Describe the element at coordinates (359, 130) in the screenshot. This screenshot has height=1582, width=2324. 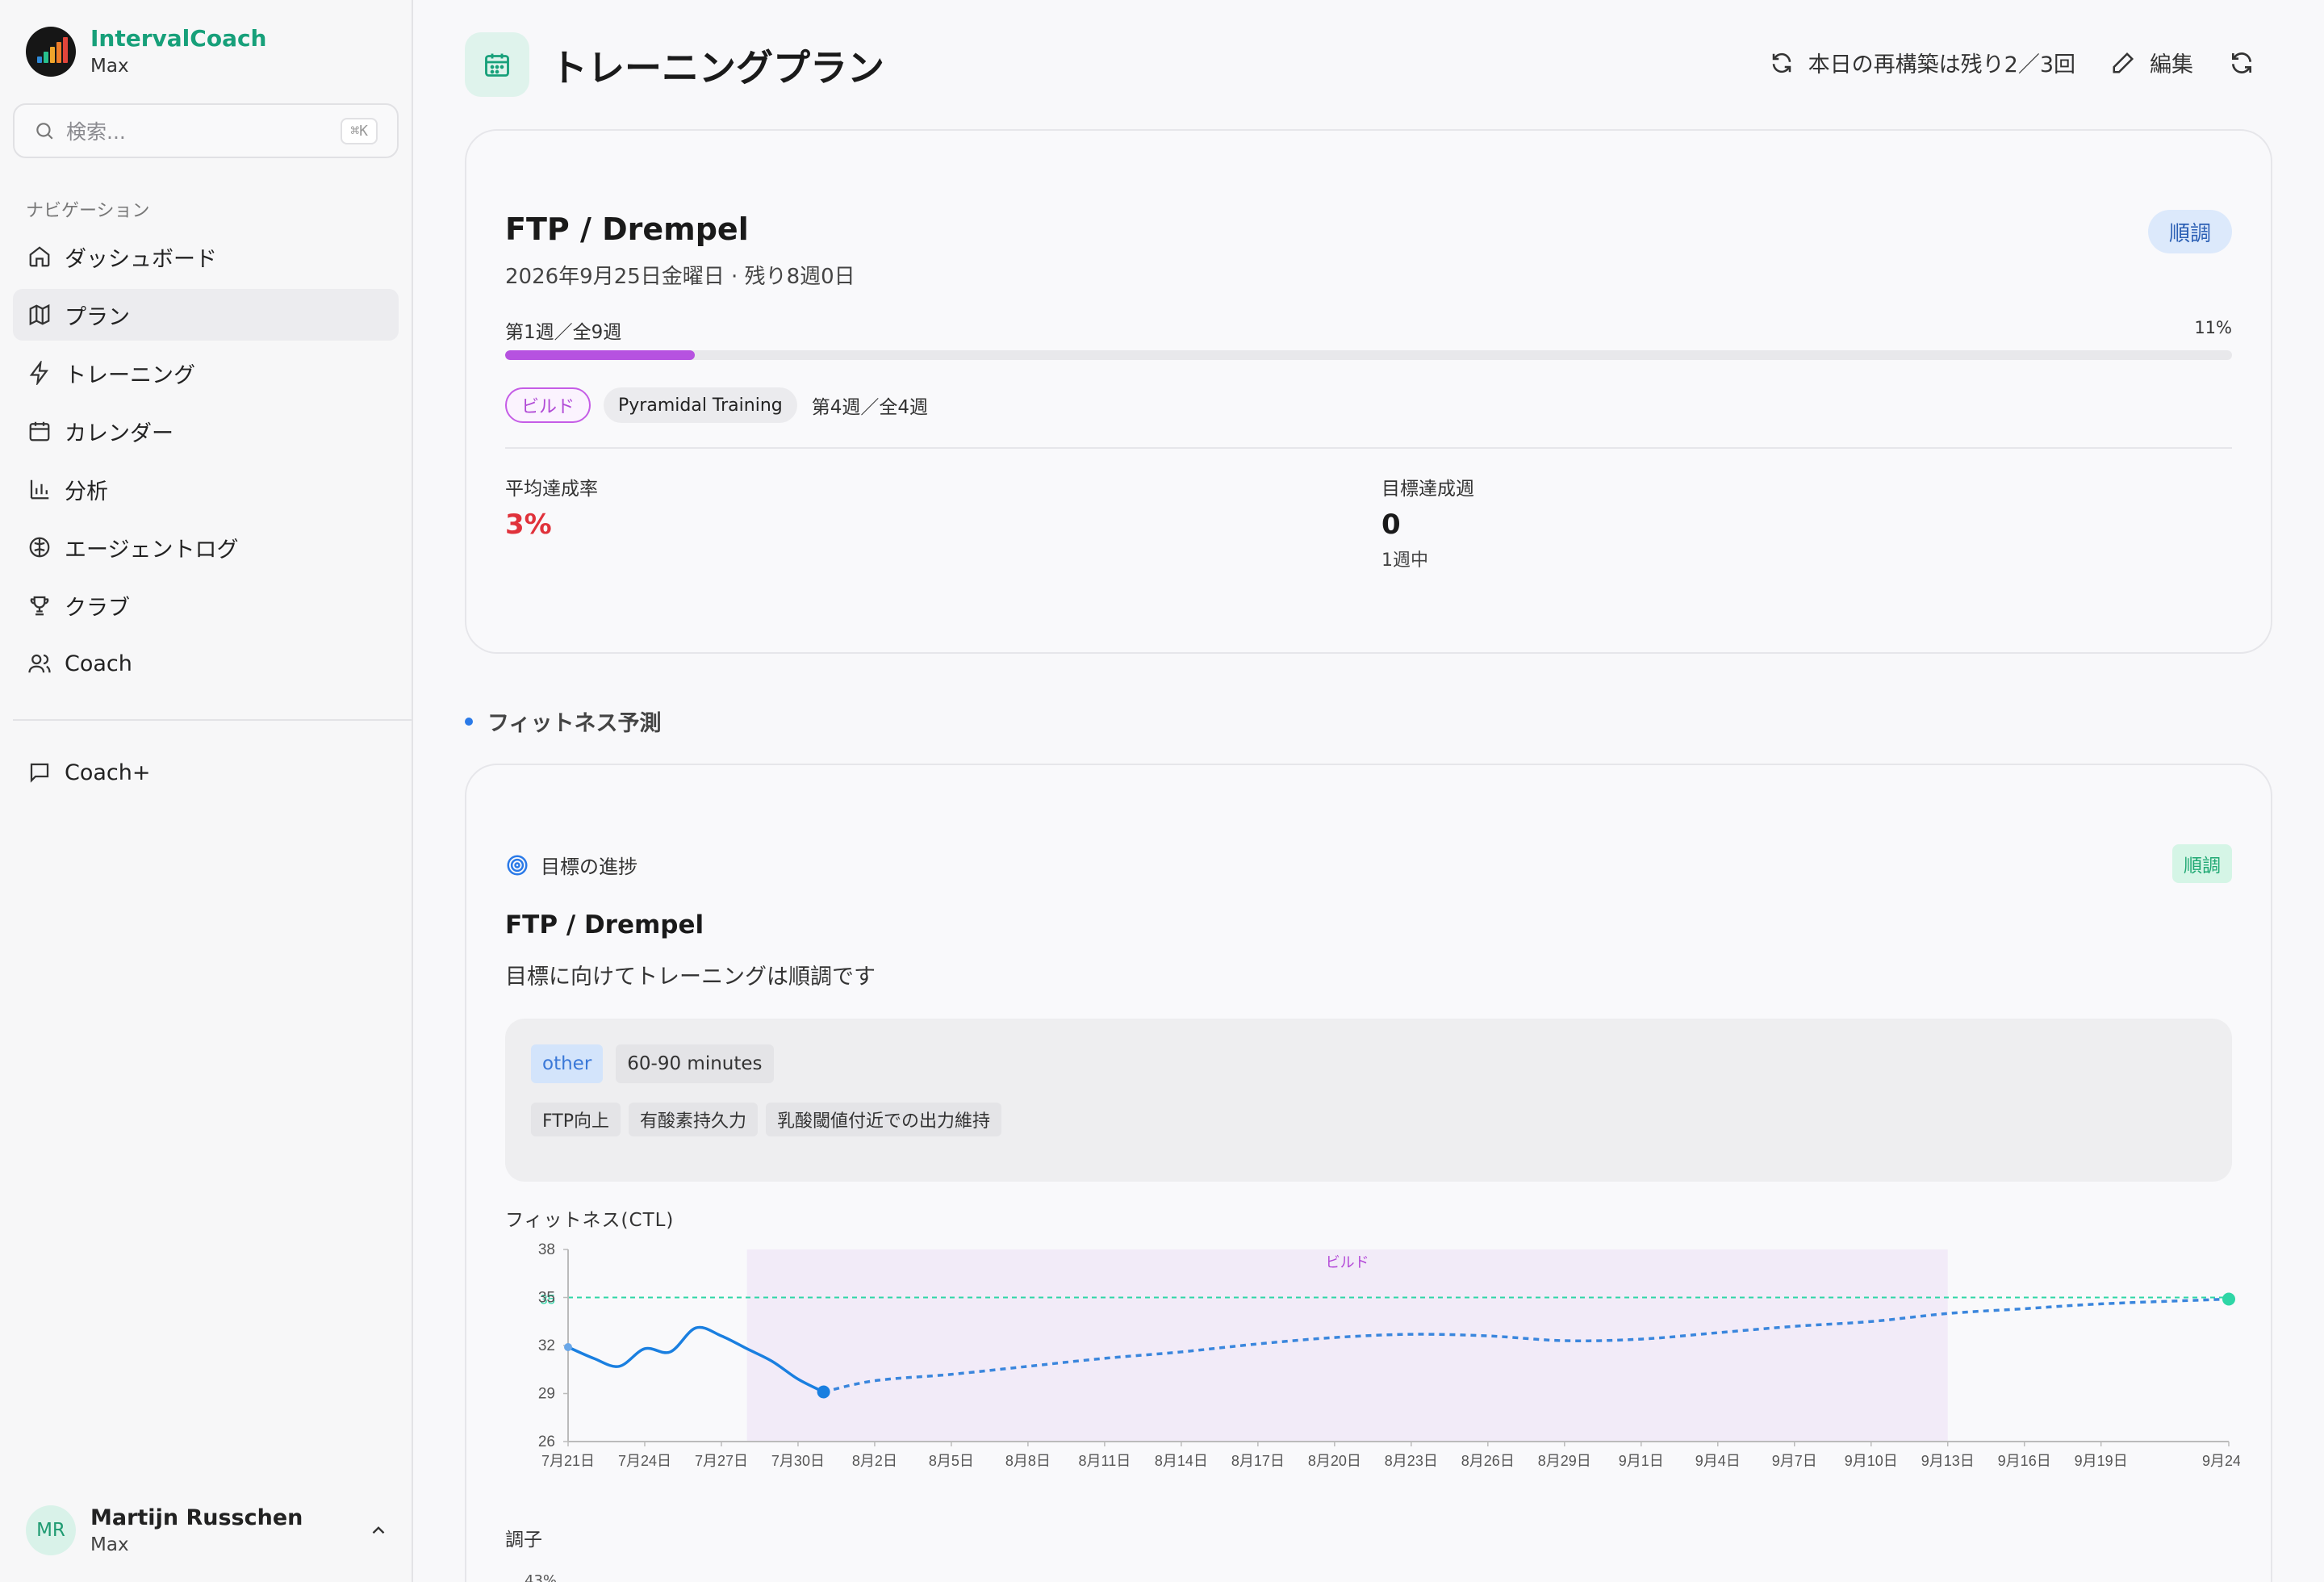
I see `search-shortcut: ⌘K` at that location.